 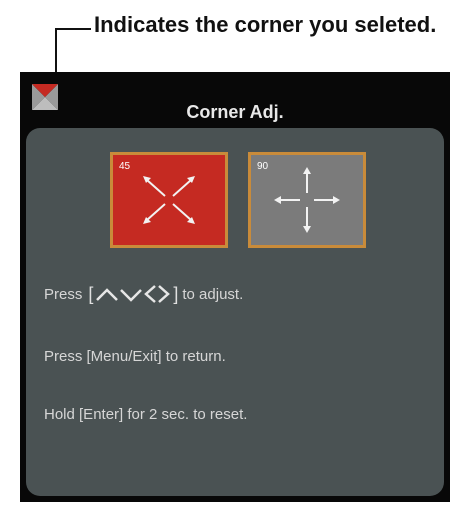 What do you see at coordinates (91, 294) in the screenshot?
I see `bracket-open: [` at bounding box center [91, 294].